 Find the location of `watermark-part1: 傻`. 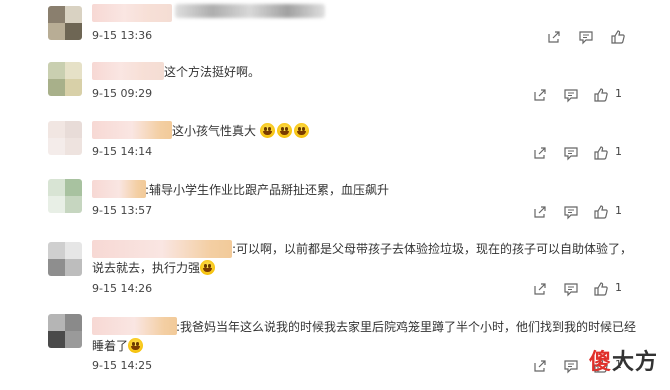

watermark-part1: 傻 is located at coordinates (600, 362).